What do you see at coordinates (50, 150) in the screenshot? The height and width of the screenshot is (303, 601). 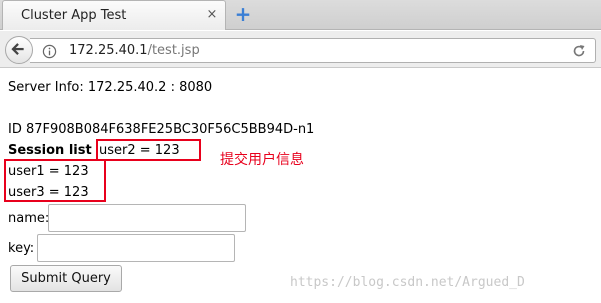 I see `session-list-label: Session list` at bounding box center [50, 150].